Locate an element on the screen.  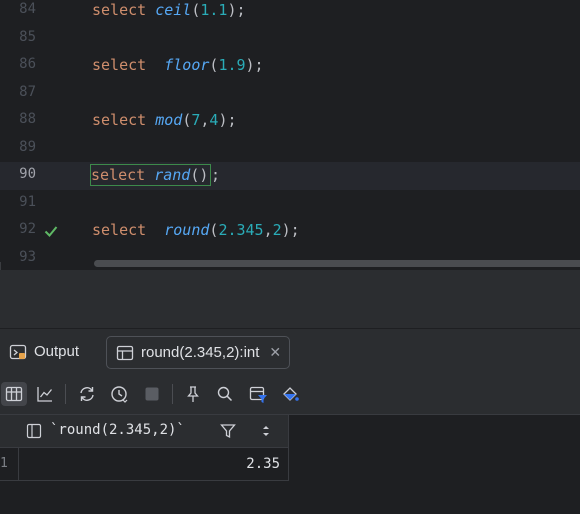
table-view-icon is located at coordinates (14, 394).